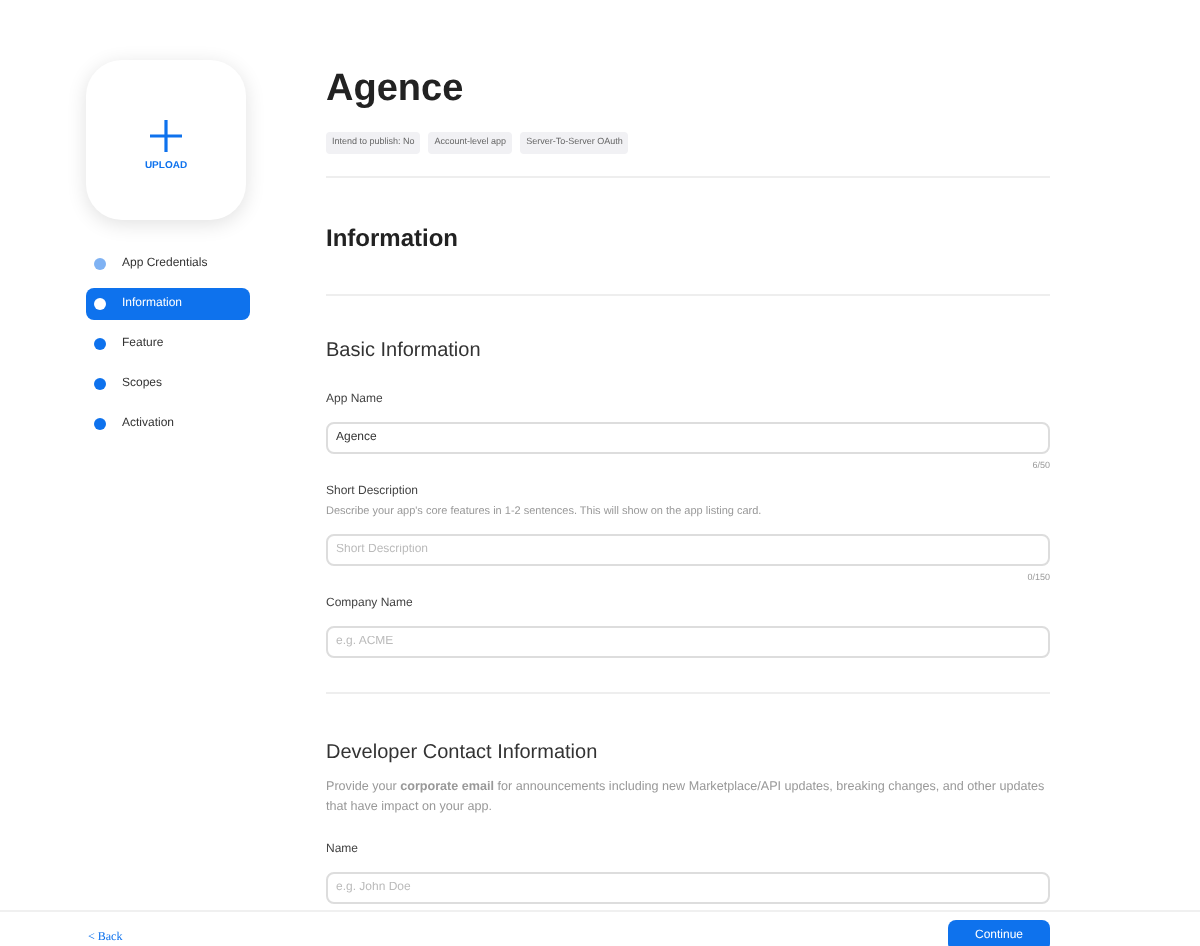  Describe the element at coordinates (396, 90) in the screenshot. I see `app-title: Agence` at that location.